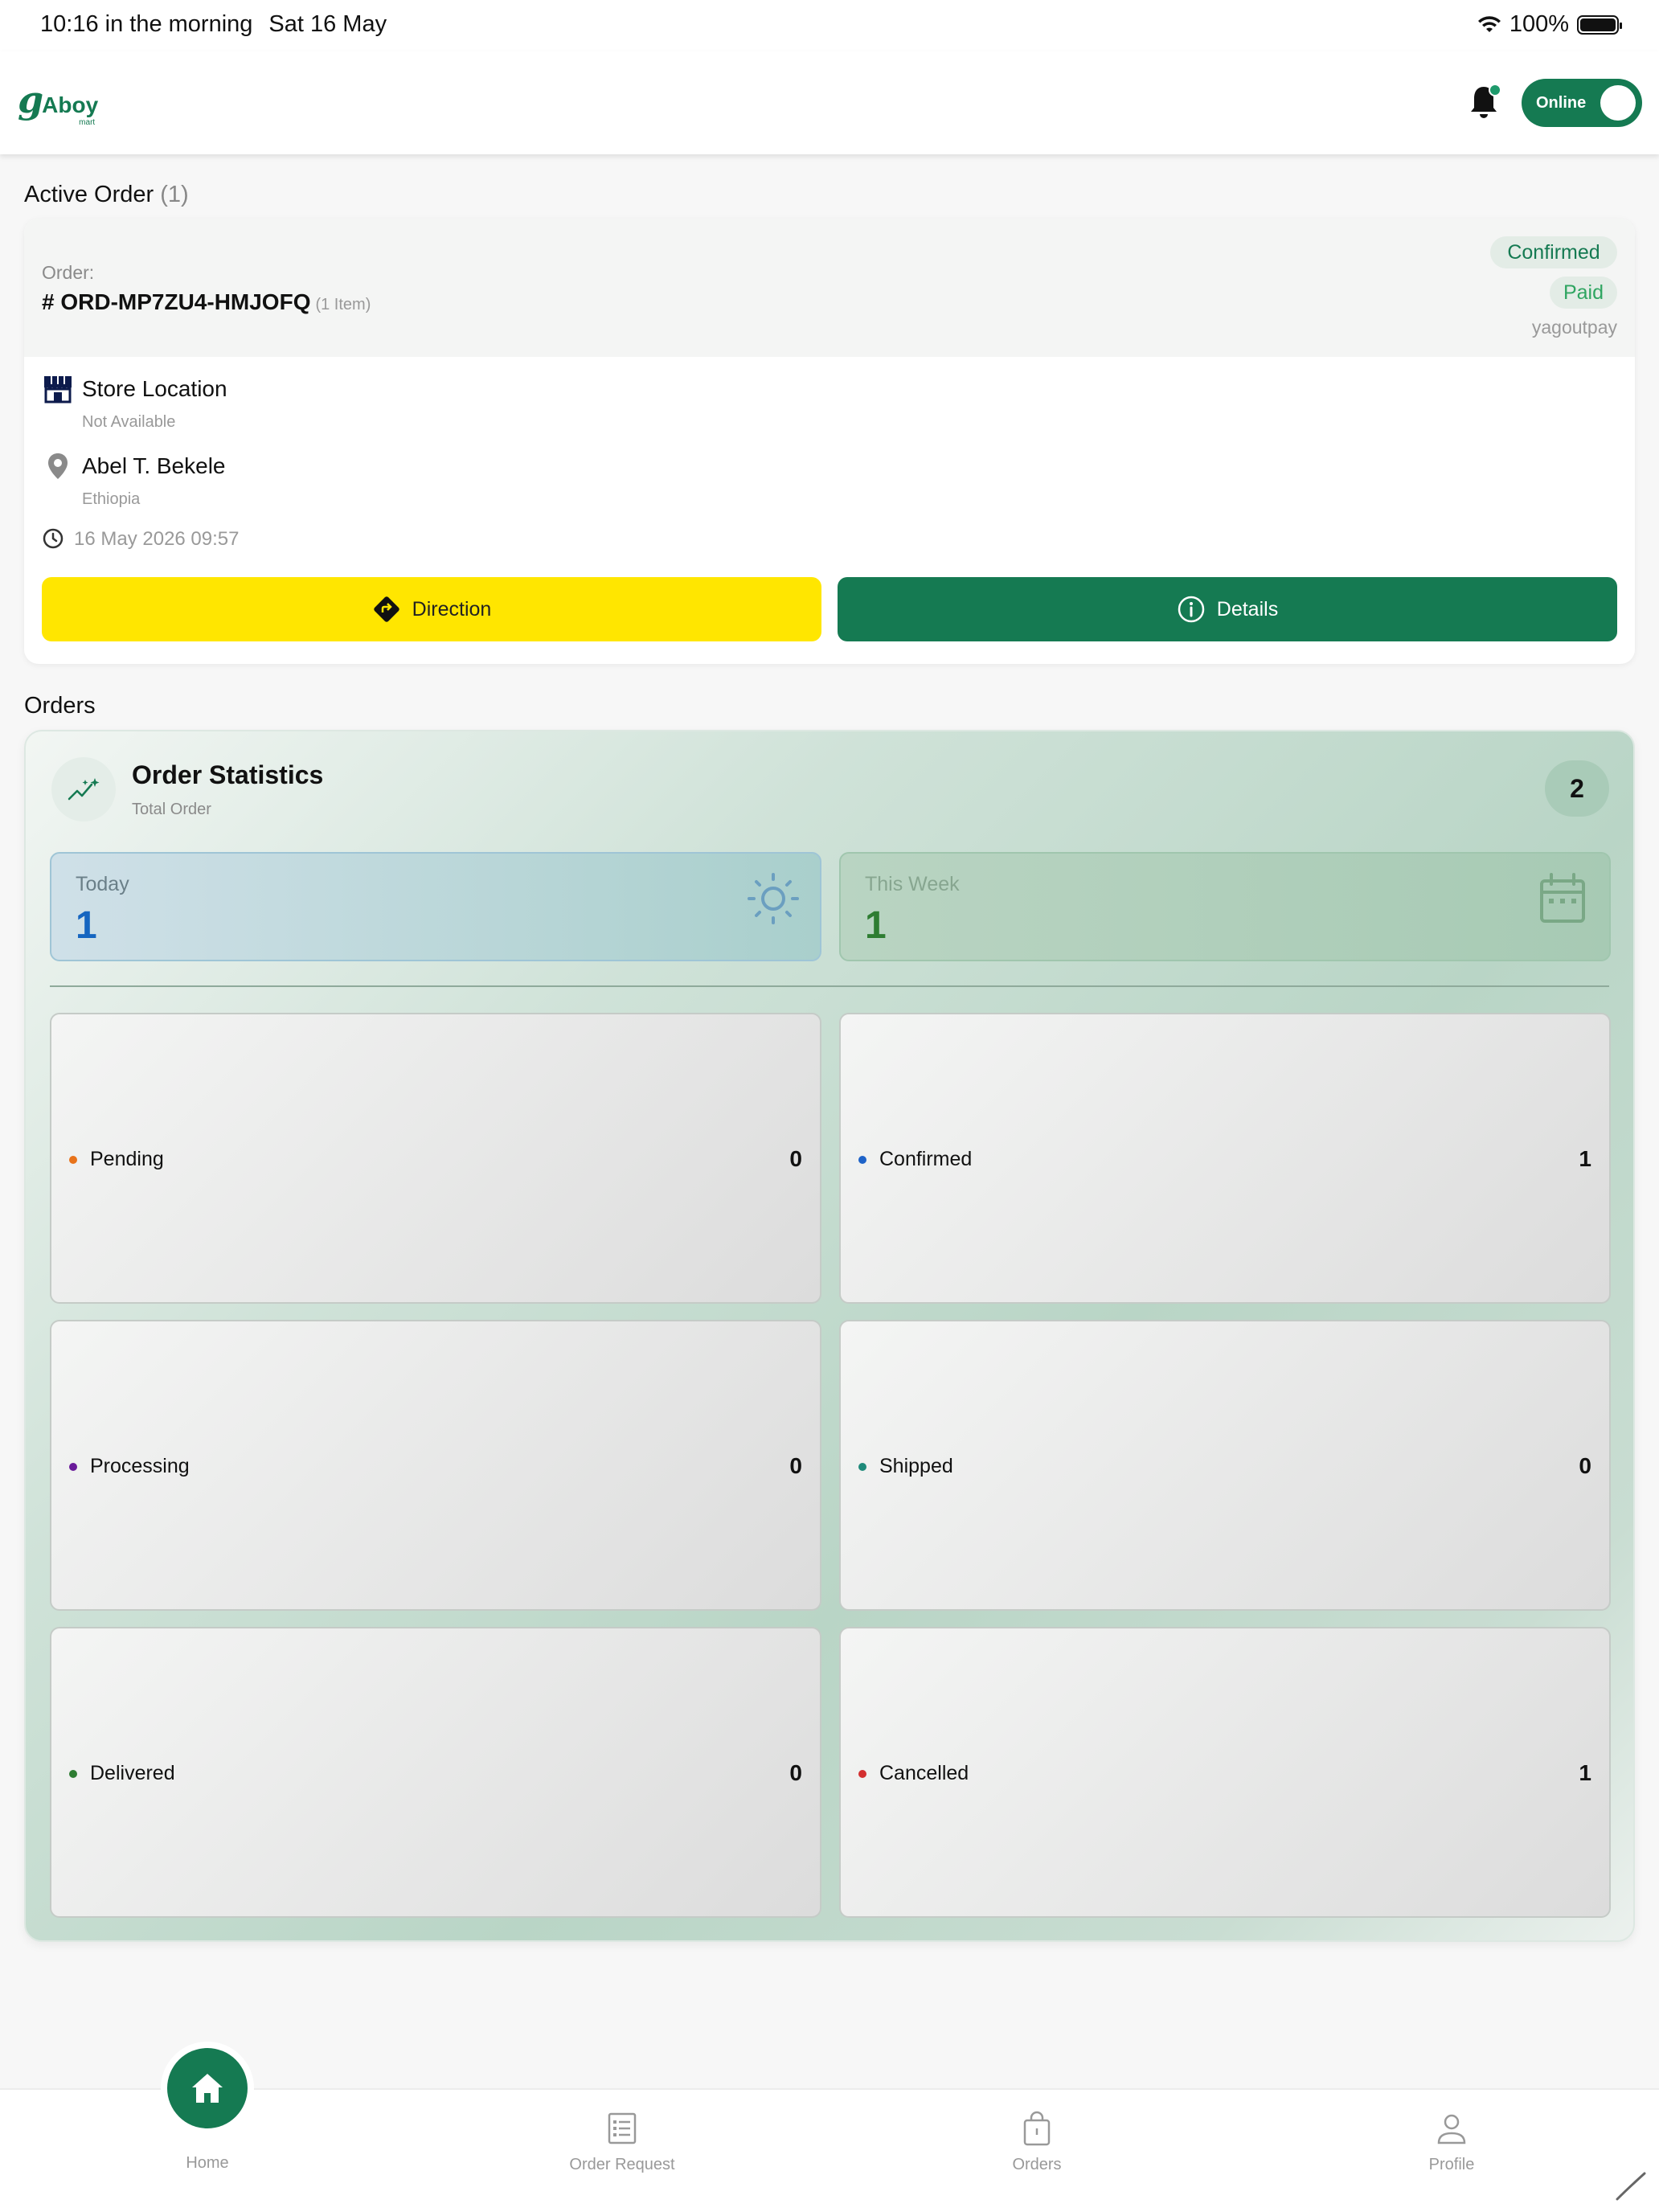 This screenshot has height=2212, width=1659. What do you see at coordinates (1631, 2186) in the screenshot?
I see `pencil-stroke-icon` at bounding box center [1631, 2186].